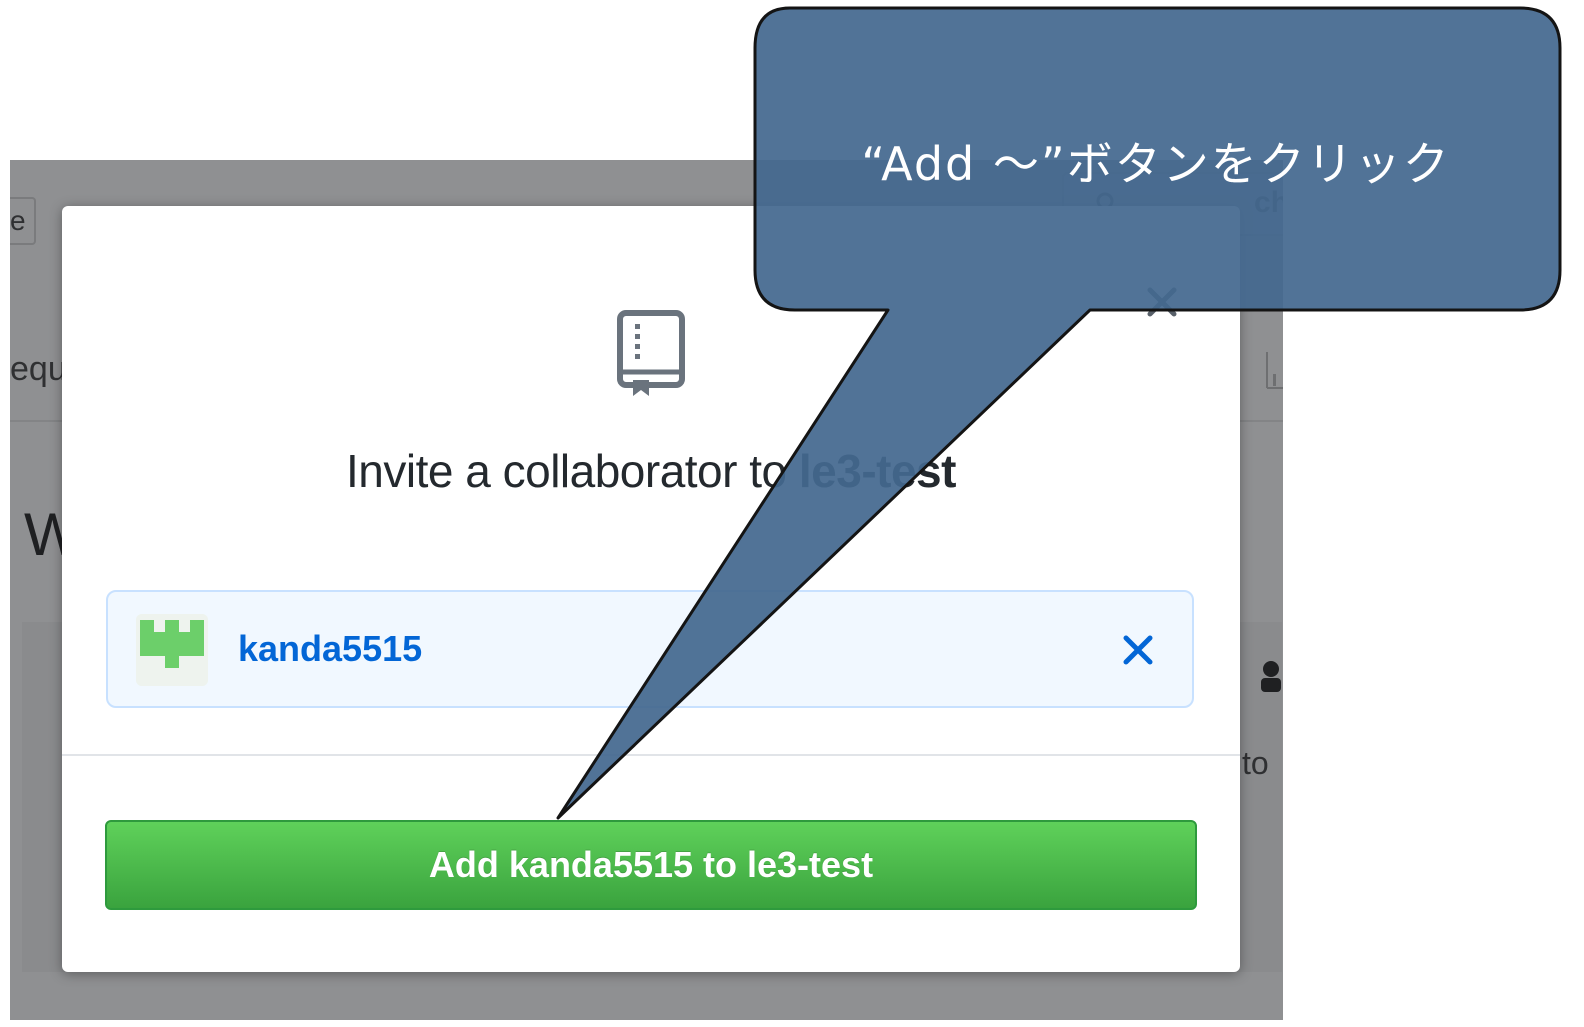 The image size is (1584, 1027). Describe the element at coordinates (1255, 763) in the screenshot. I see `background-text-fragment: to` at that location.